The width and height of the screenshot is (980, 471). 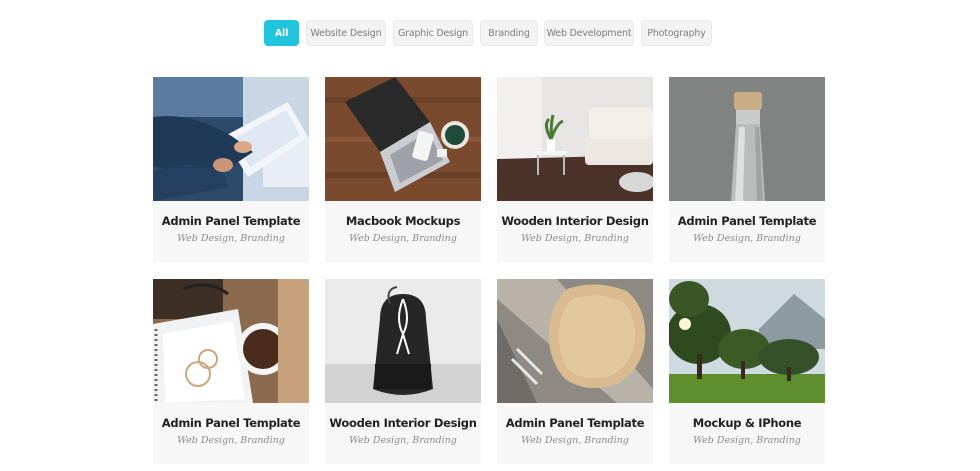 What do you see at coordinates (346, 33) in the screenshot?
I see `filter-website-design-button: Website Design` at bounding box center [346, 33].